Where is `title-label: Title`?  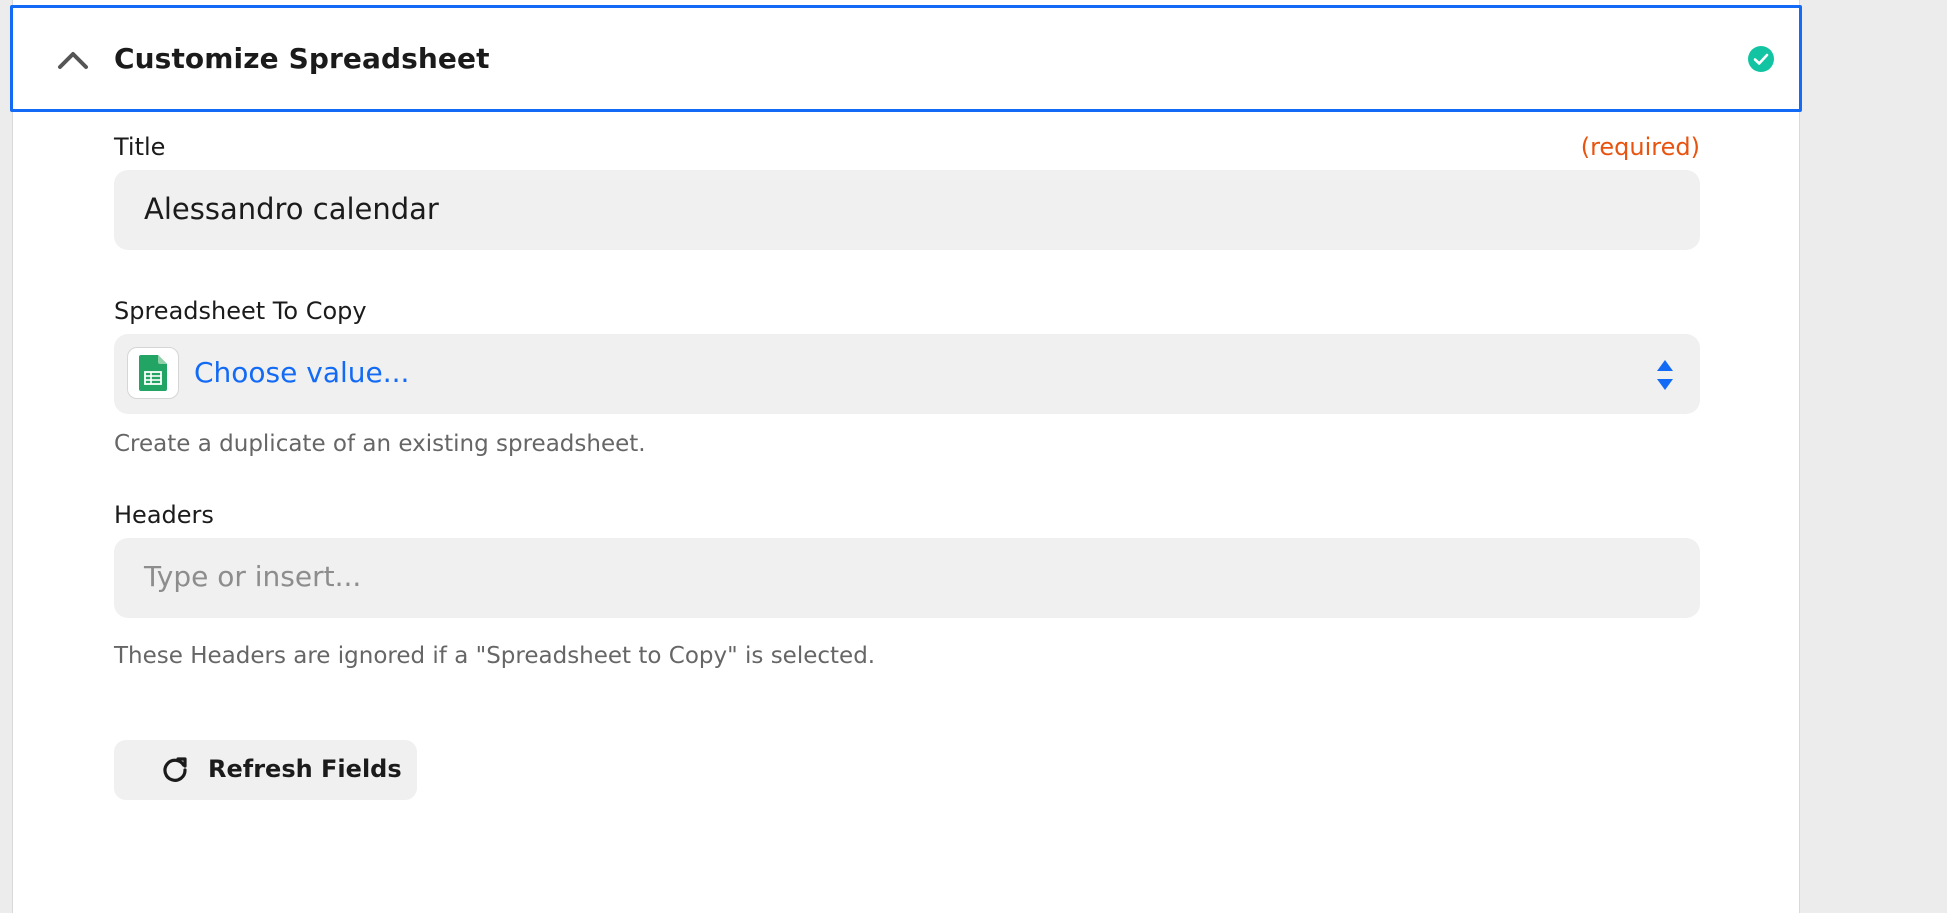
title-label: Title is located at coordinates (140, 147).